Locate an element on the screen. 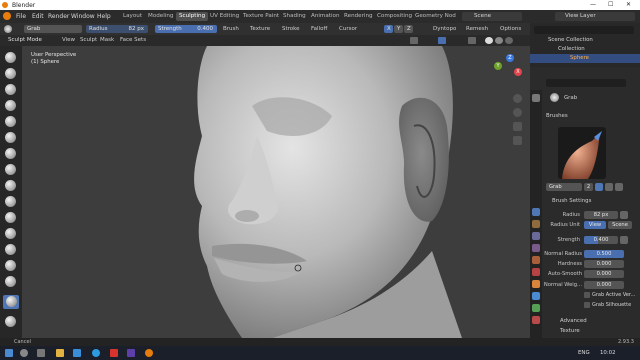 Image resolution: width=640 pixels, height=360 pixels. normal-weight-field: 0.000 is located at coordinates (604, 285).